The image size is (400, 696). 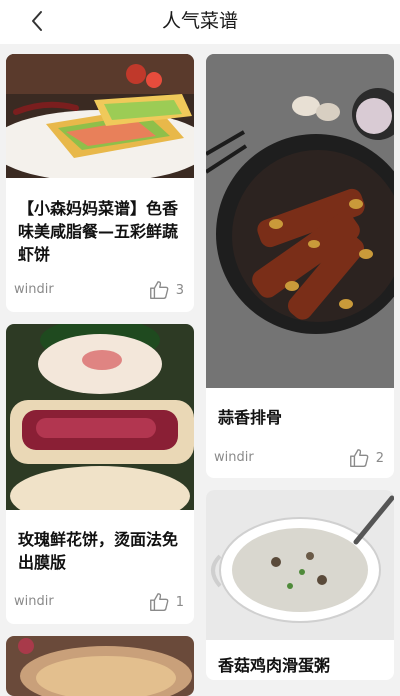 I want to click on top-bar: 人气菜谱, so click(x=200, y=22).